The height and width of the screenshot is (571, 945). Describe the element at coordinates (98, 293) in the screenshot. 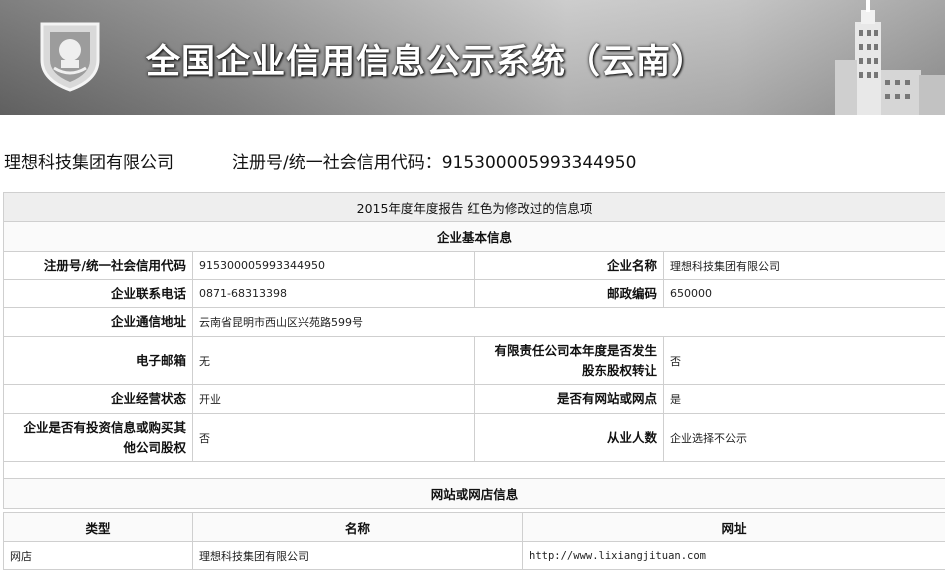

I see `phone-label: 企业联系电话` at that location.